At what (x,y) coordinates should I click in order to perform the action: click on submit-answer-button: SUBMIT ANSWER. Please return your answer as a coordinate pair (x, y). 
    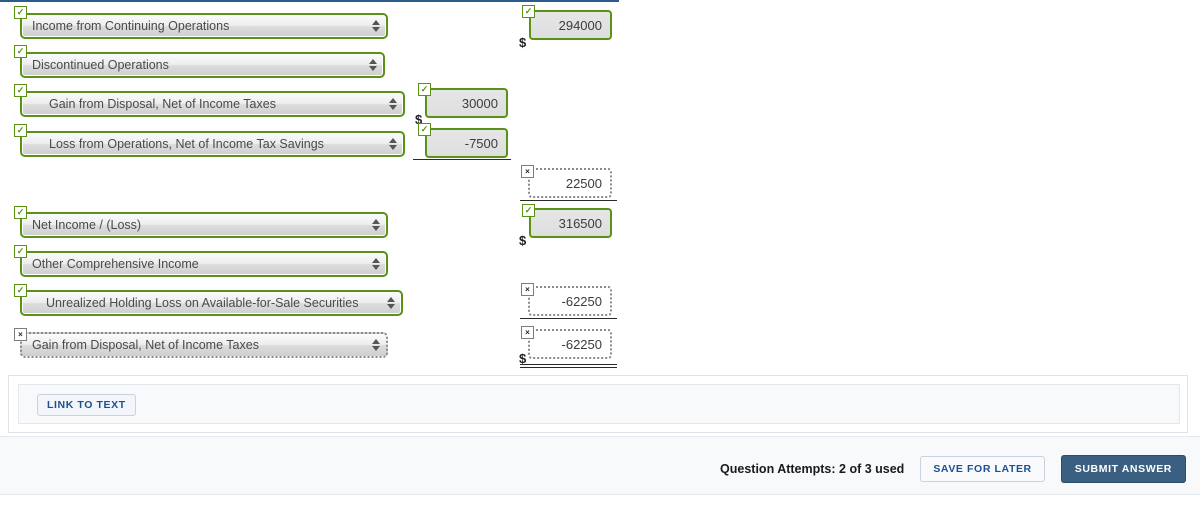
    Looking at the image, I should click on (1123, 469).